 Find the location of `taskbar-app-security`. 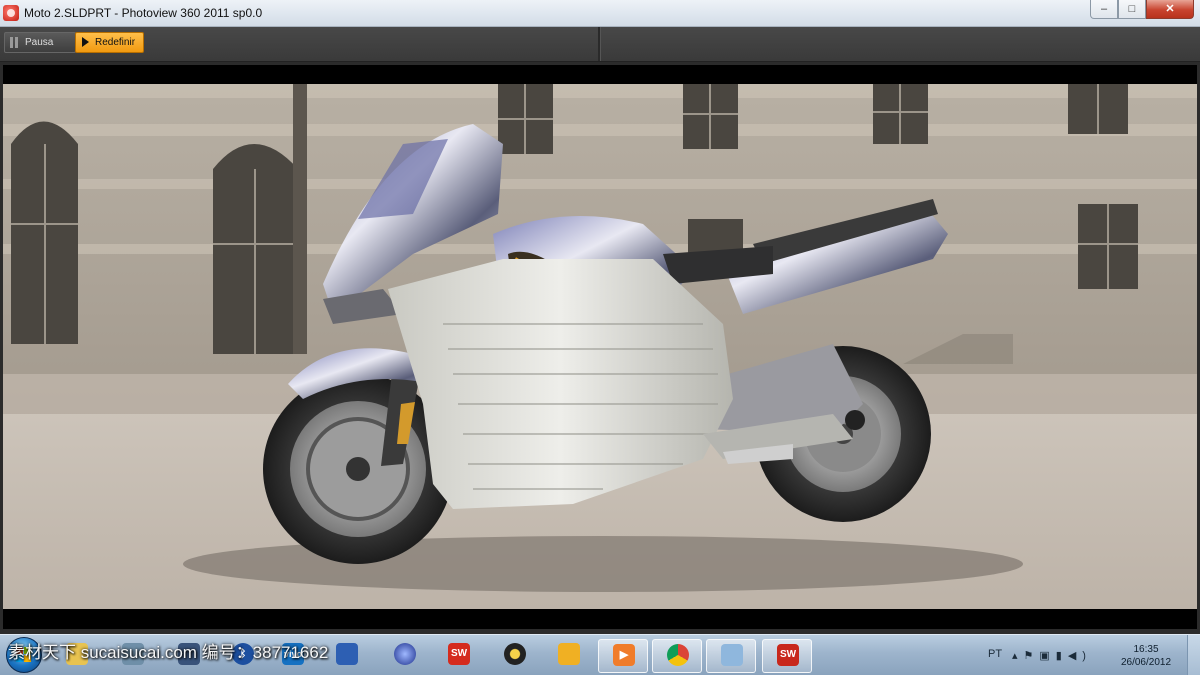

taskbar-app-security is located at coordinates (188, 655).